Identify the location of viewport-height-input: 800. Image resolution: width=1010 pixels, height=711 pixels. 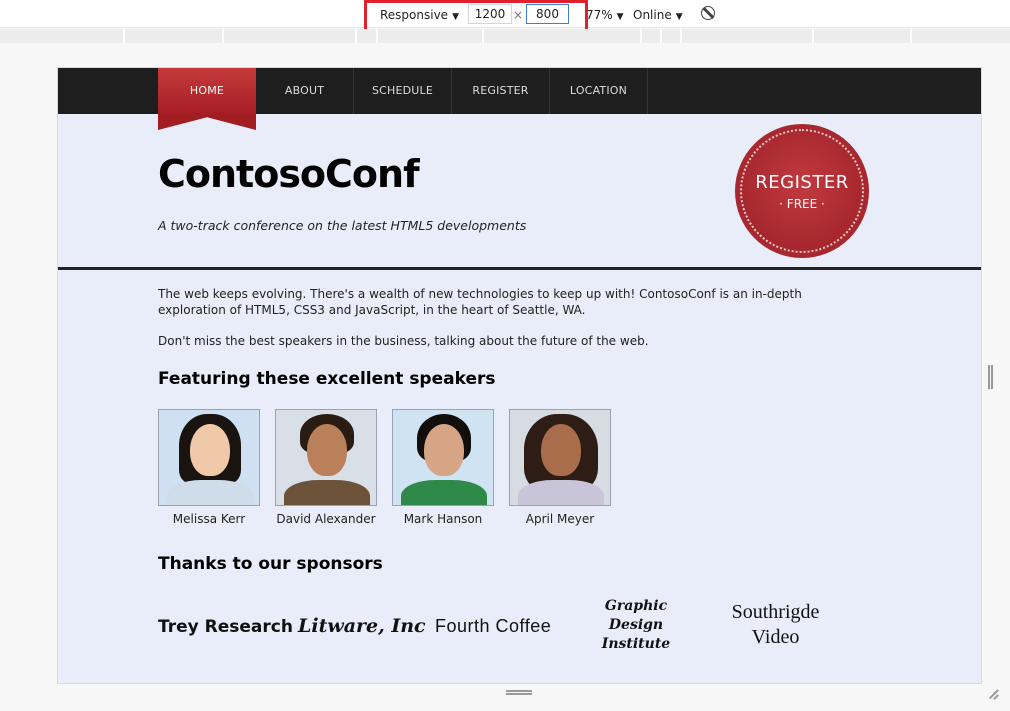
(547, 14).